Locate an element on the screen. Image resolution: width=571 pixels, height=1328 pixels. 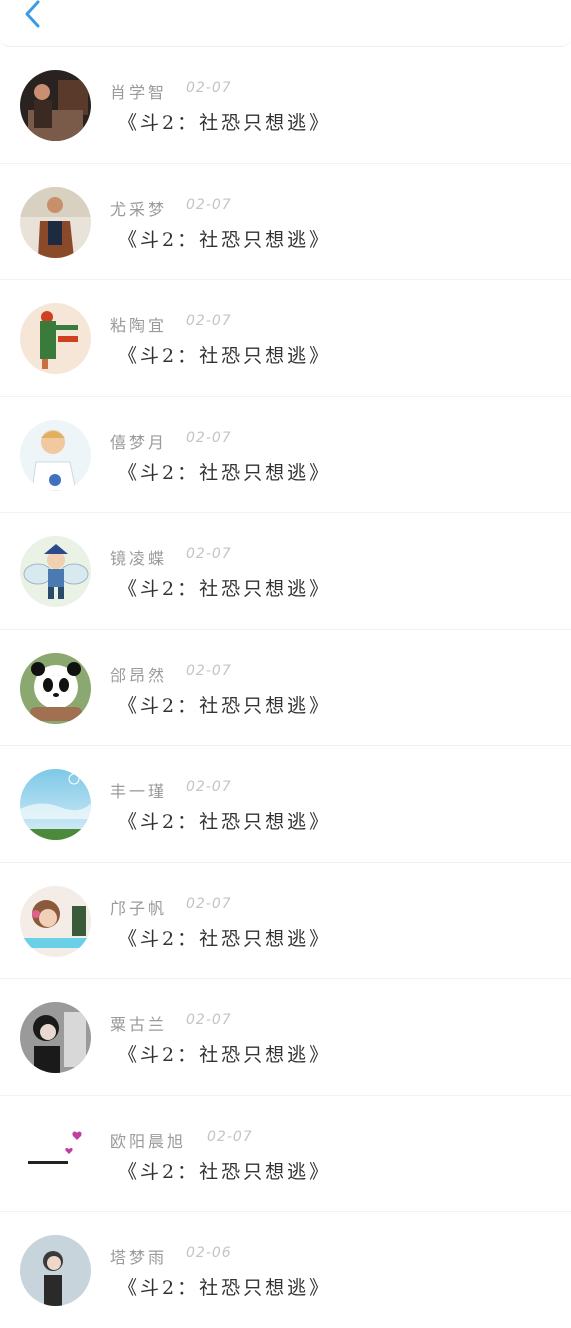
user-name: 粘陶宜 is located at coordinates (139, 325).